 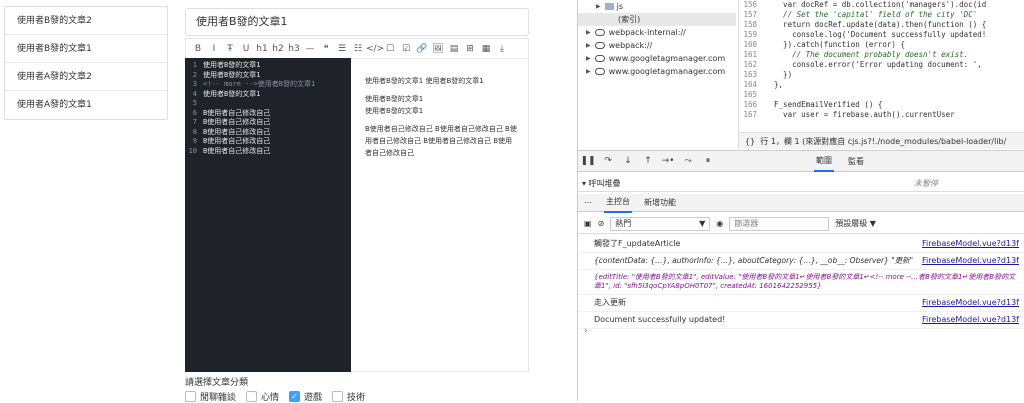 I want to click on file-tree-label: webpack://, so click(x=630, y=45).